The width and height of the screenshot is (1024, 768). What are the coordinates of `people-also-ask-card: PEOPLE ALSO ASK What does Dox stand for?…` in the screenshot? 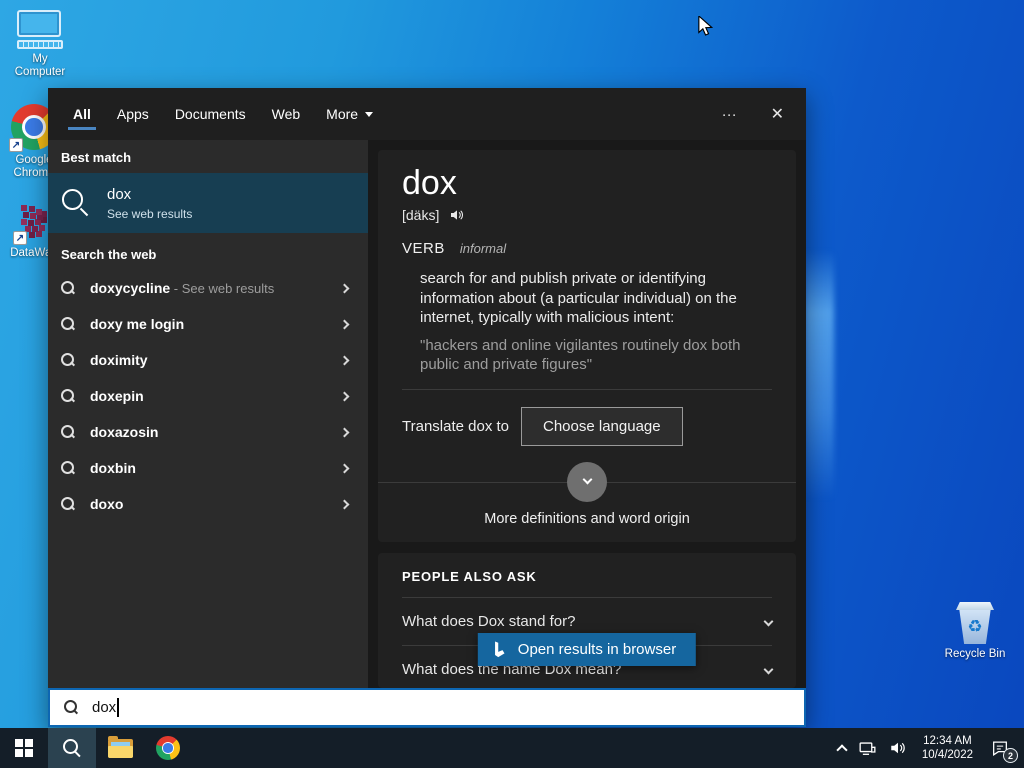 It's located at (587, 620).